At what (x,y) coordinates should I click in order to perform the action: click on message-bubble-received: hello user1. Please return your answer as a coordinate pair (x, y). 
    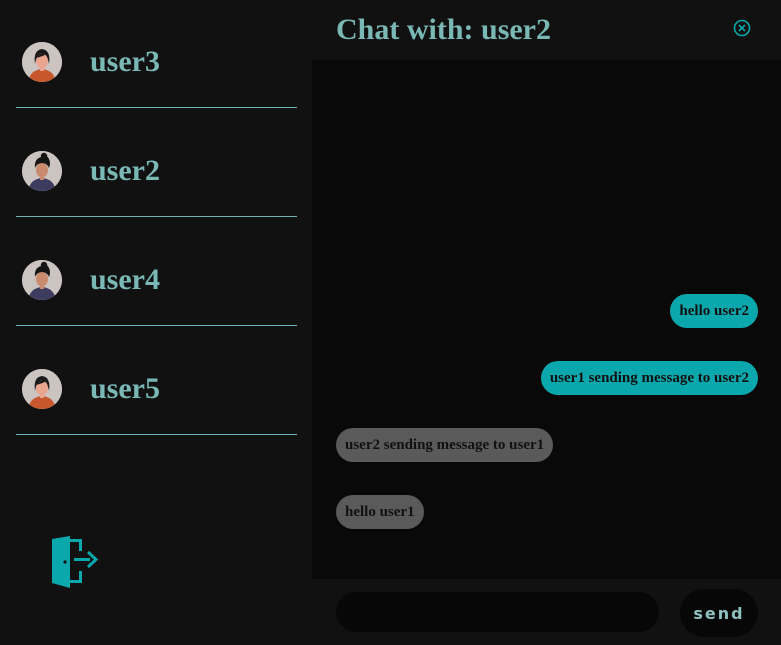
    Looking at the image, I should click on (380, 512).